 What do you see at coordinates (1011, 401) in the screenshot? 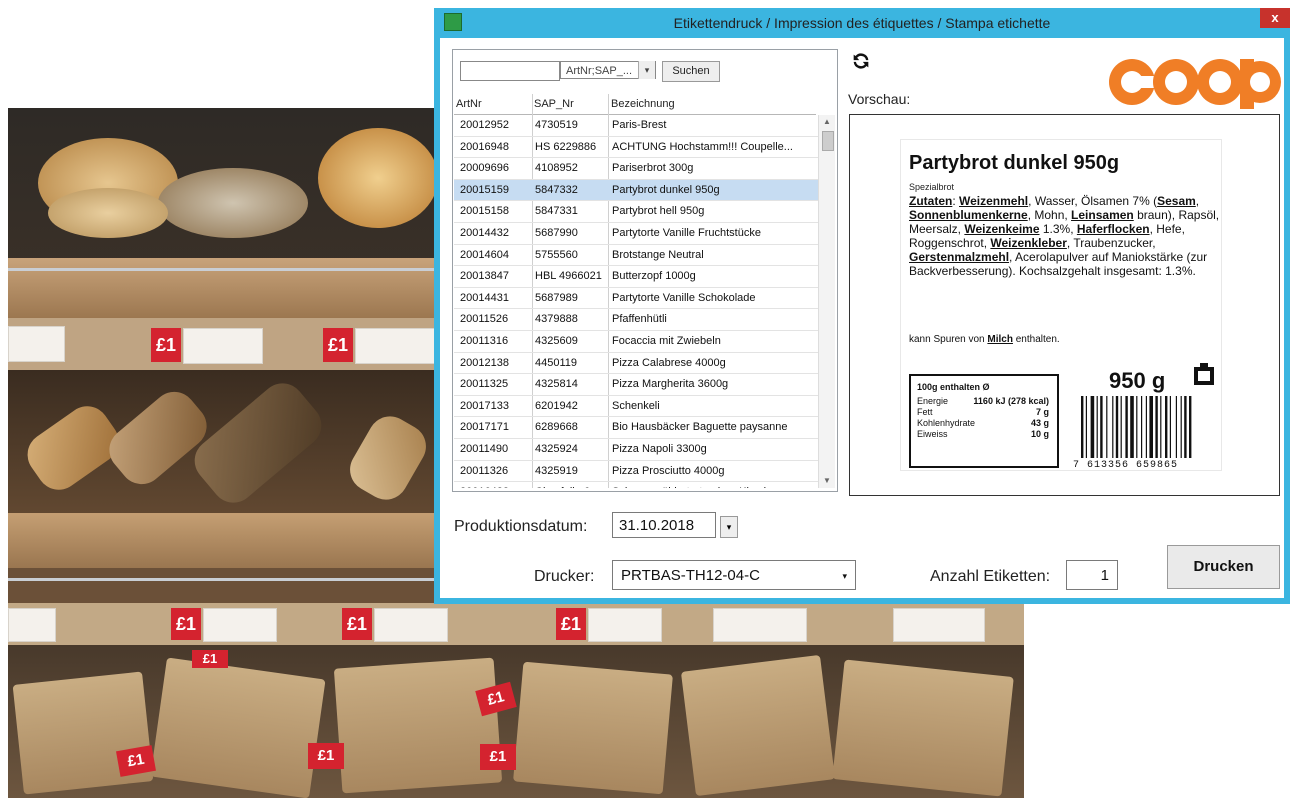
I see `nutrition-value: 1160 kJ (278 kcal)` at bounding box center [1011, 401].